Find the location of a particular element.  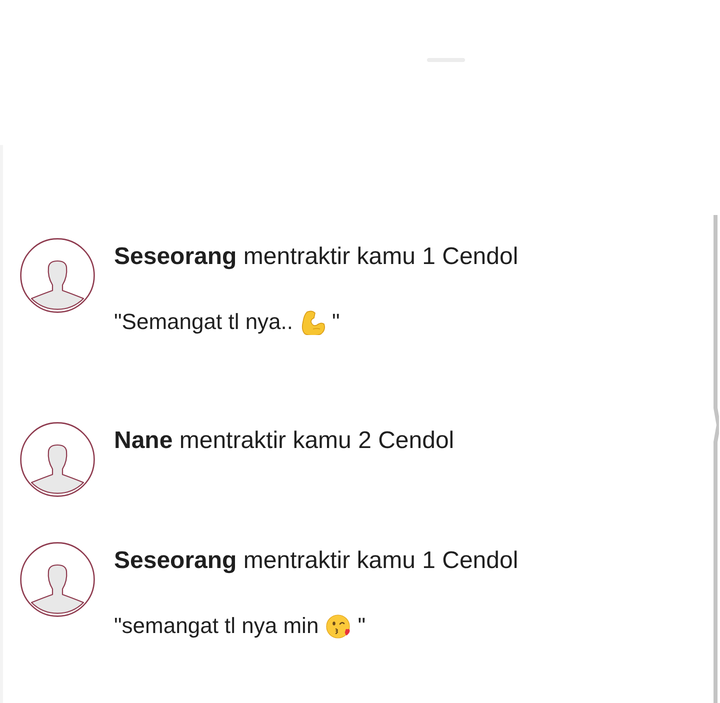

message-text: "Semangat tl nya.. is located at coordinates (204, 322).